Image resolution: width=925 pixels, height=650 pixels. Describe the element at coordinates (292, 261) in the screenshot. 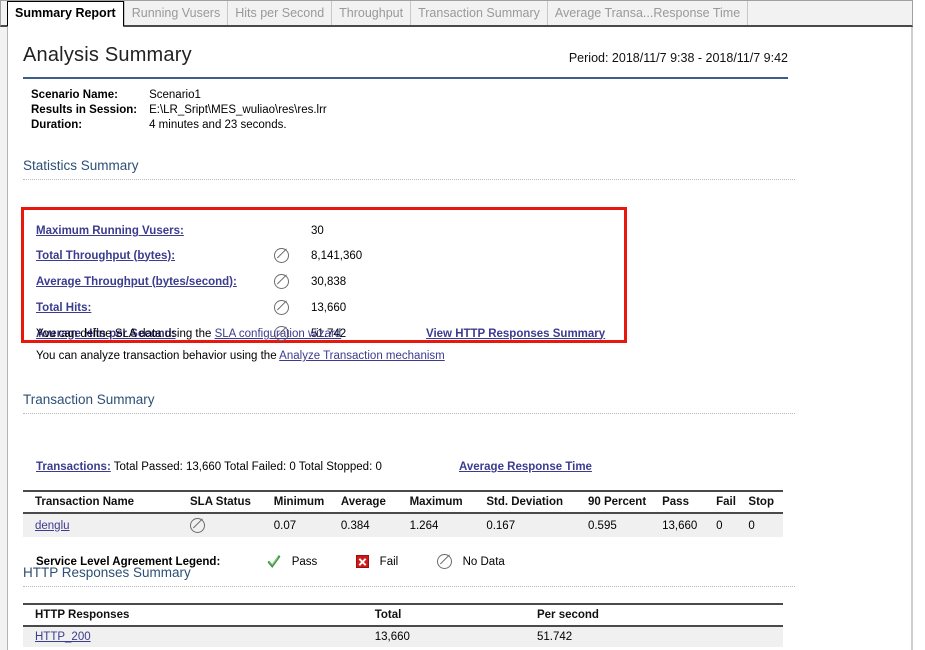

I see `total-throughput-status` at that location.